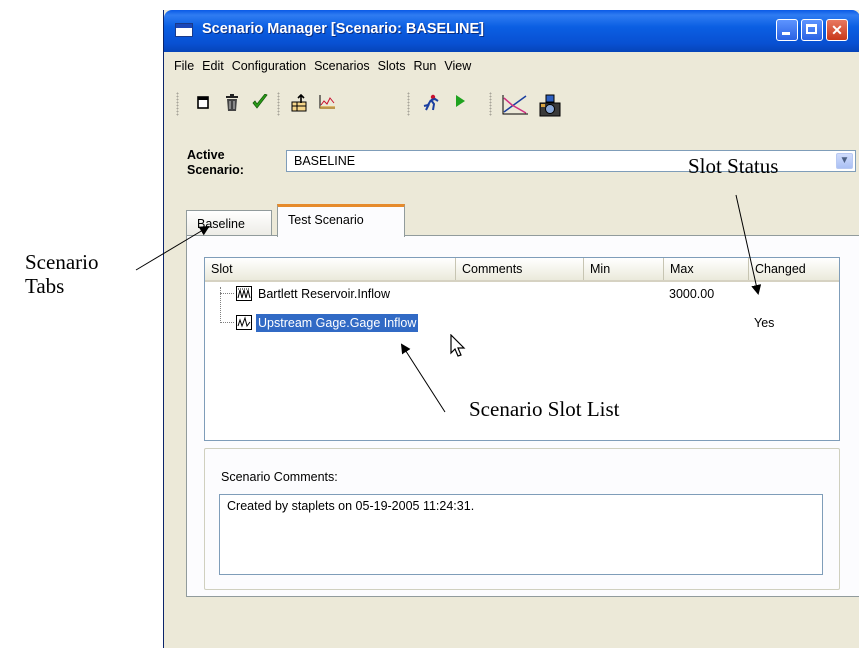 This screenshot has height=648, width=859. Describe the element at coordinates (342, 66) in the screenshot. I see `menu-scenarios: Scenarios` at that location.